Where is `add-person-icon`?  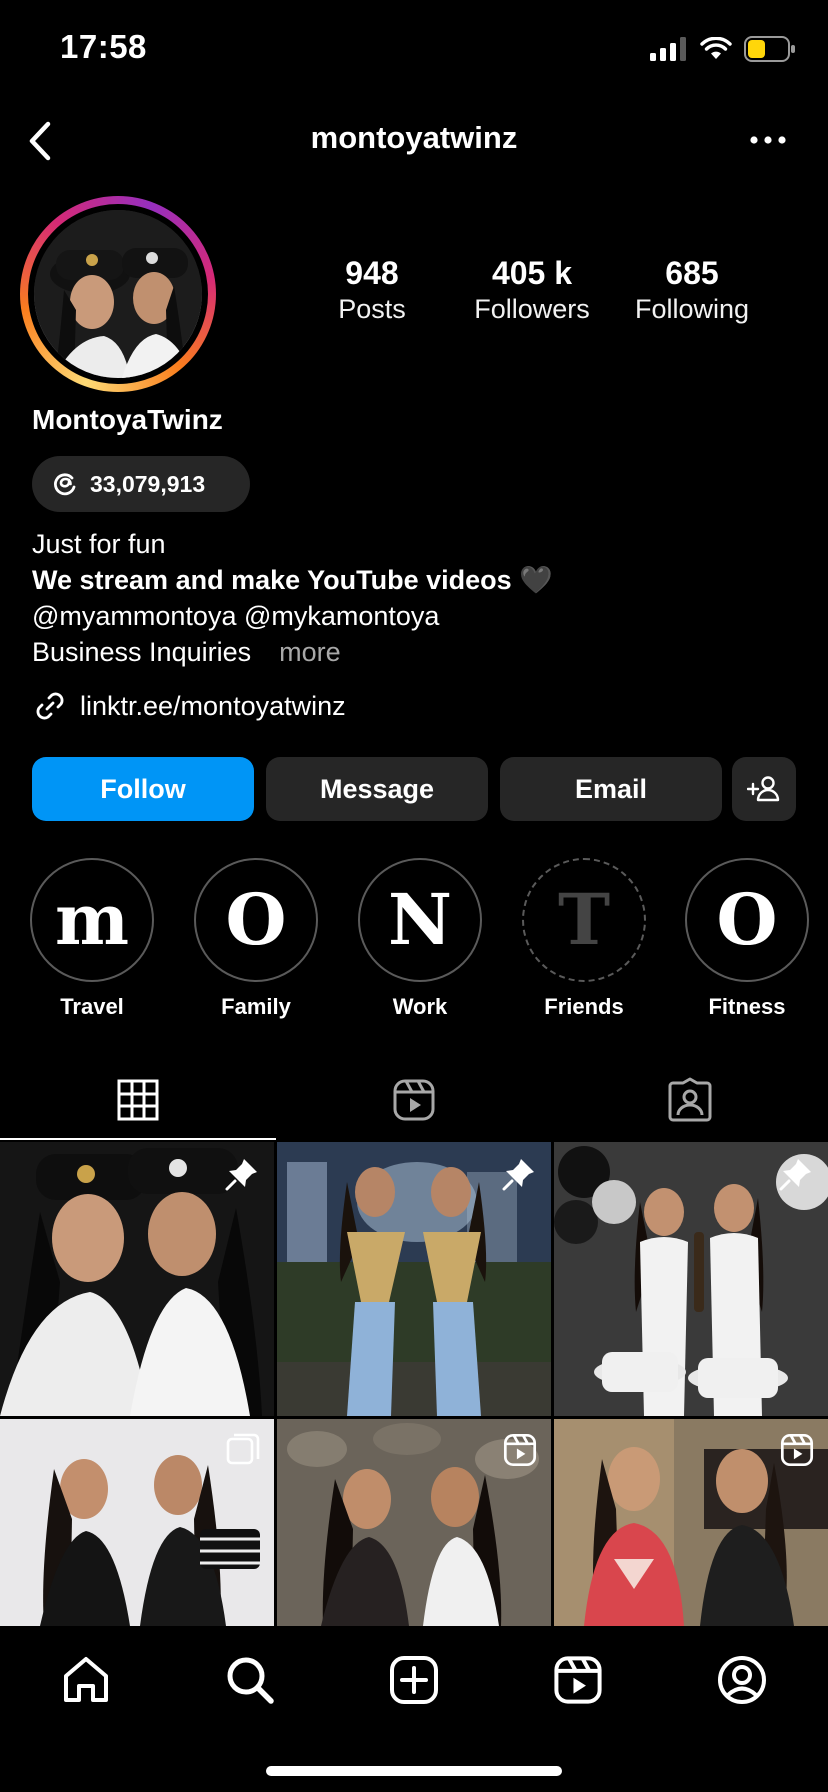 add-person-icon is located at coordinates (763, 789).